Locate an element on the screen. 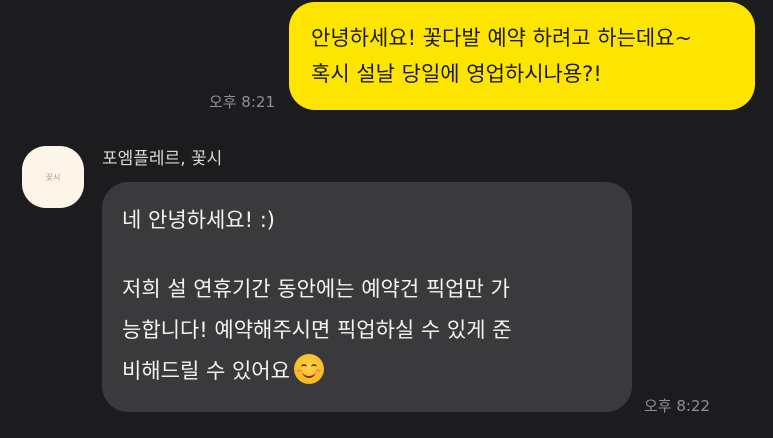 Image resolution: width=773 pixels, height=438 pixels. outgoing-message-line: 안녕하세요! 꽃다발 예약 하려고 하는데요~ is located at coordinates (502, 38).